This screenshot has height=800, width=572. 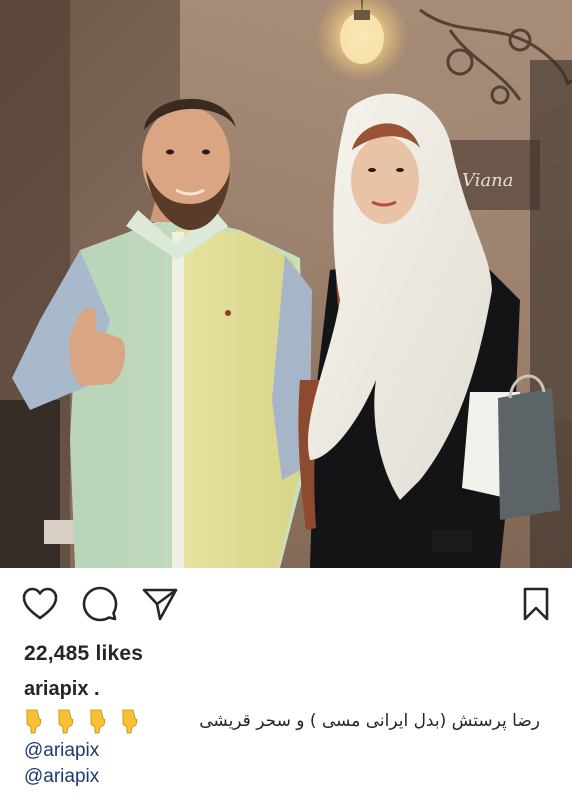 I want to click on likes-count: 22,485 likes, so click(x=83, y=654).